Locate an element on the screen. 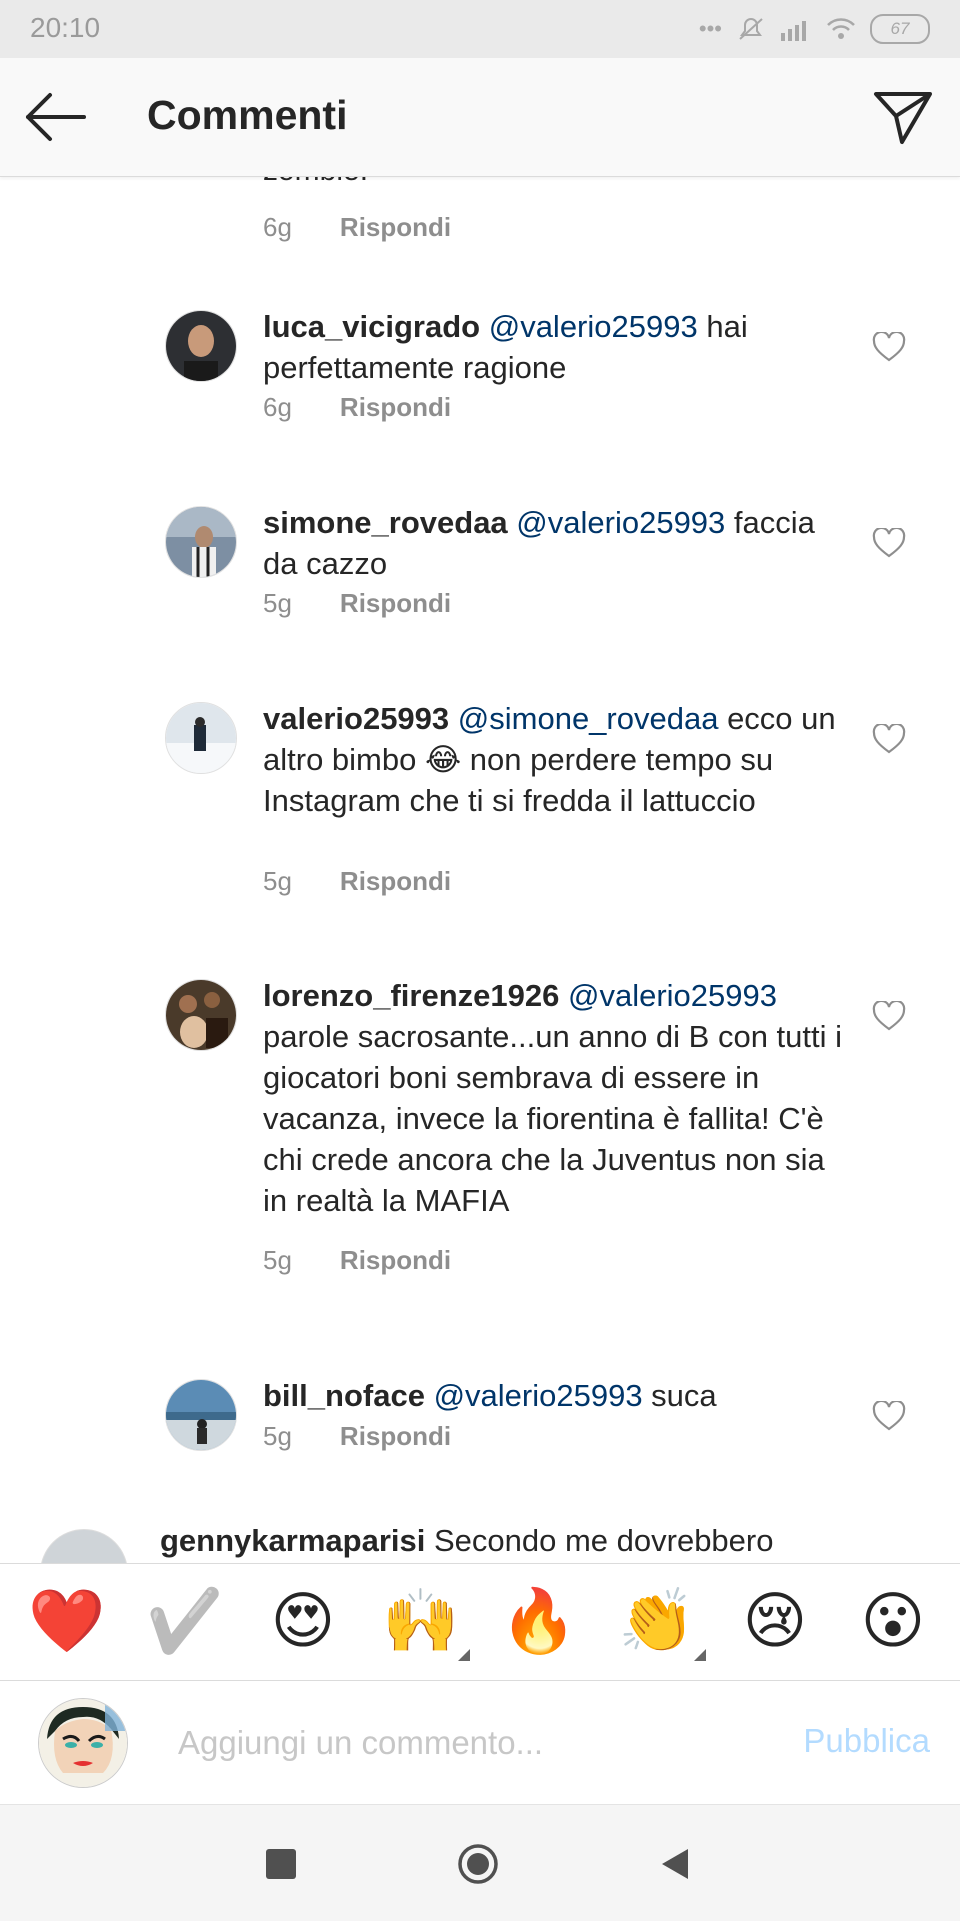 The height and width of the screenshot is (1921, 960). comment-composer: Pubblica is located at coordinates (480, 1743).